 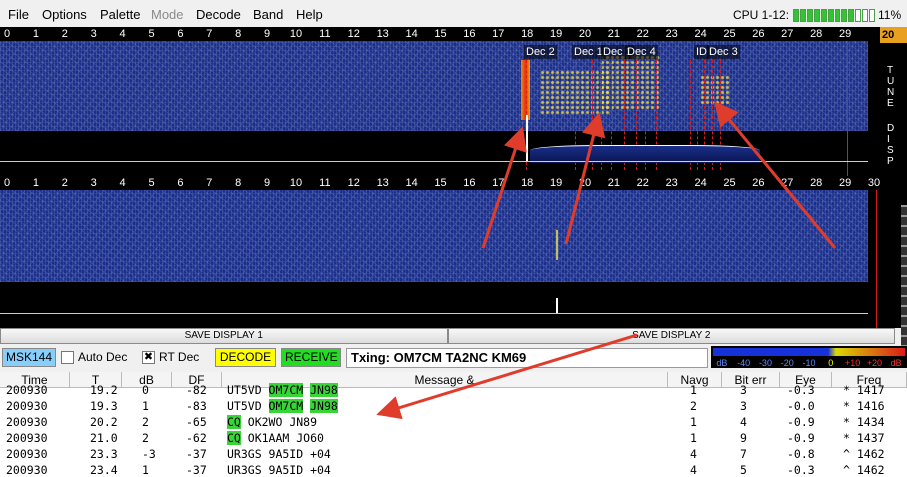 I want to click on menu-band: Band, so click(x=268, y=14).